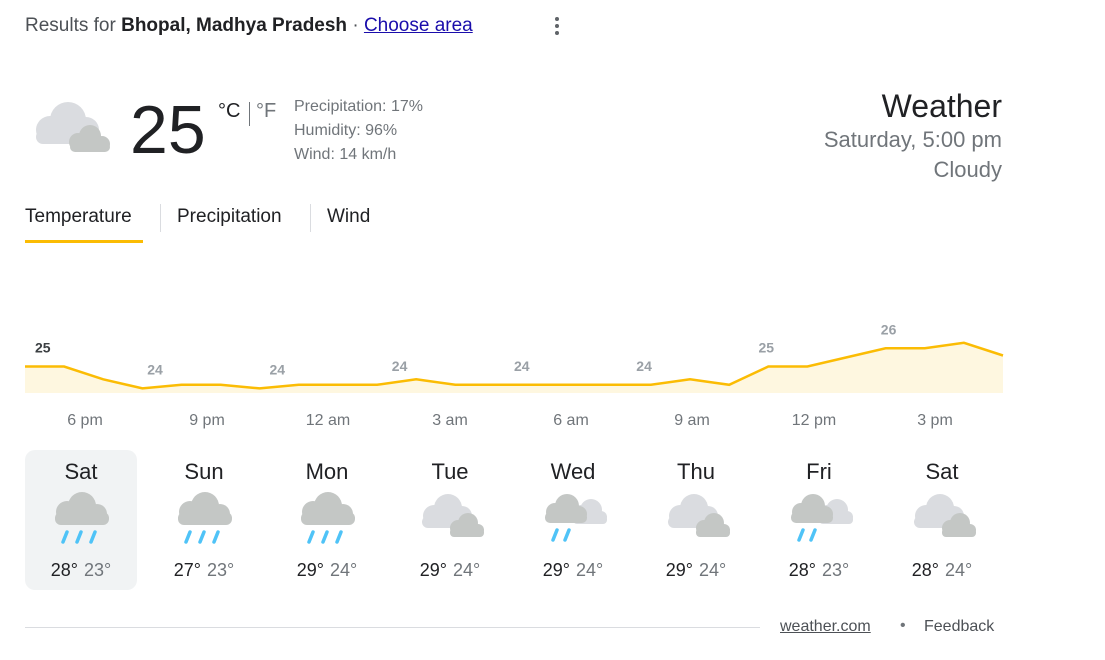 The width and height of the screenshot is (1105, 660). I want to click on forecast-day-mon: Mon 29° 24°, so click(327, 520).